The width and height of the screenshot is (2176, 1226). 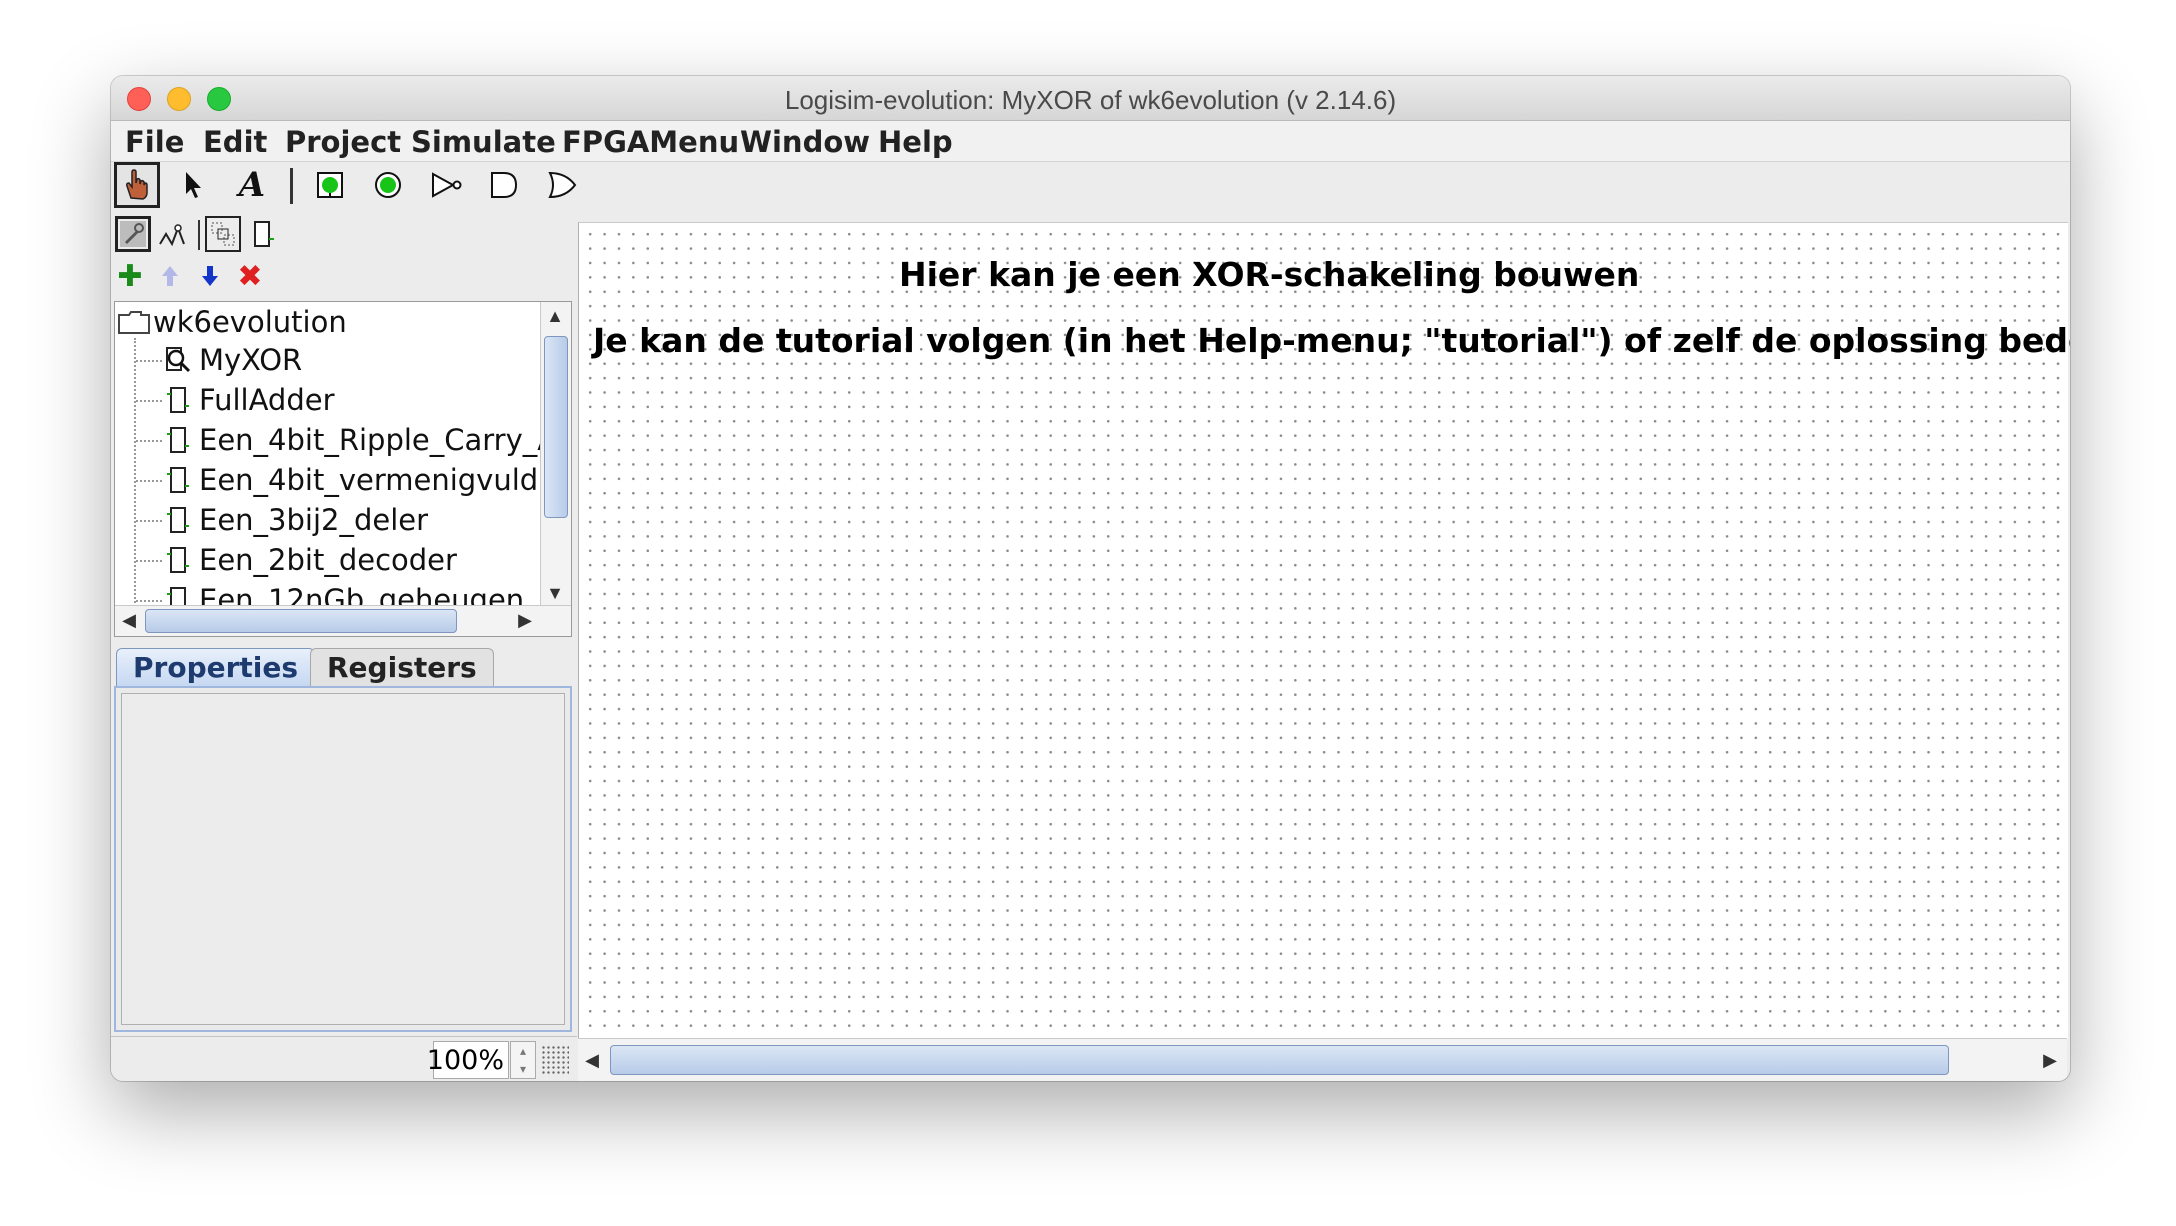 I want to click on menu-project: Project, so click(x=343, y=142).